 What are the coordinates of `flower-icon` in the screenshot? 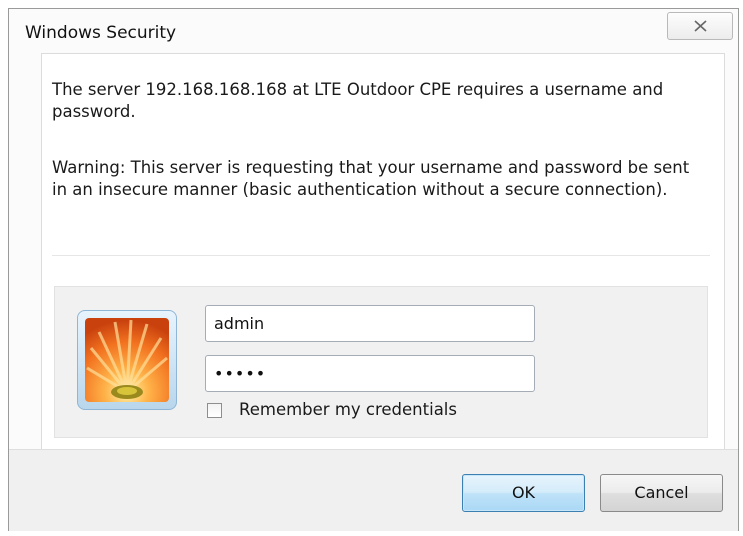 It's located at (127, 360).